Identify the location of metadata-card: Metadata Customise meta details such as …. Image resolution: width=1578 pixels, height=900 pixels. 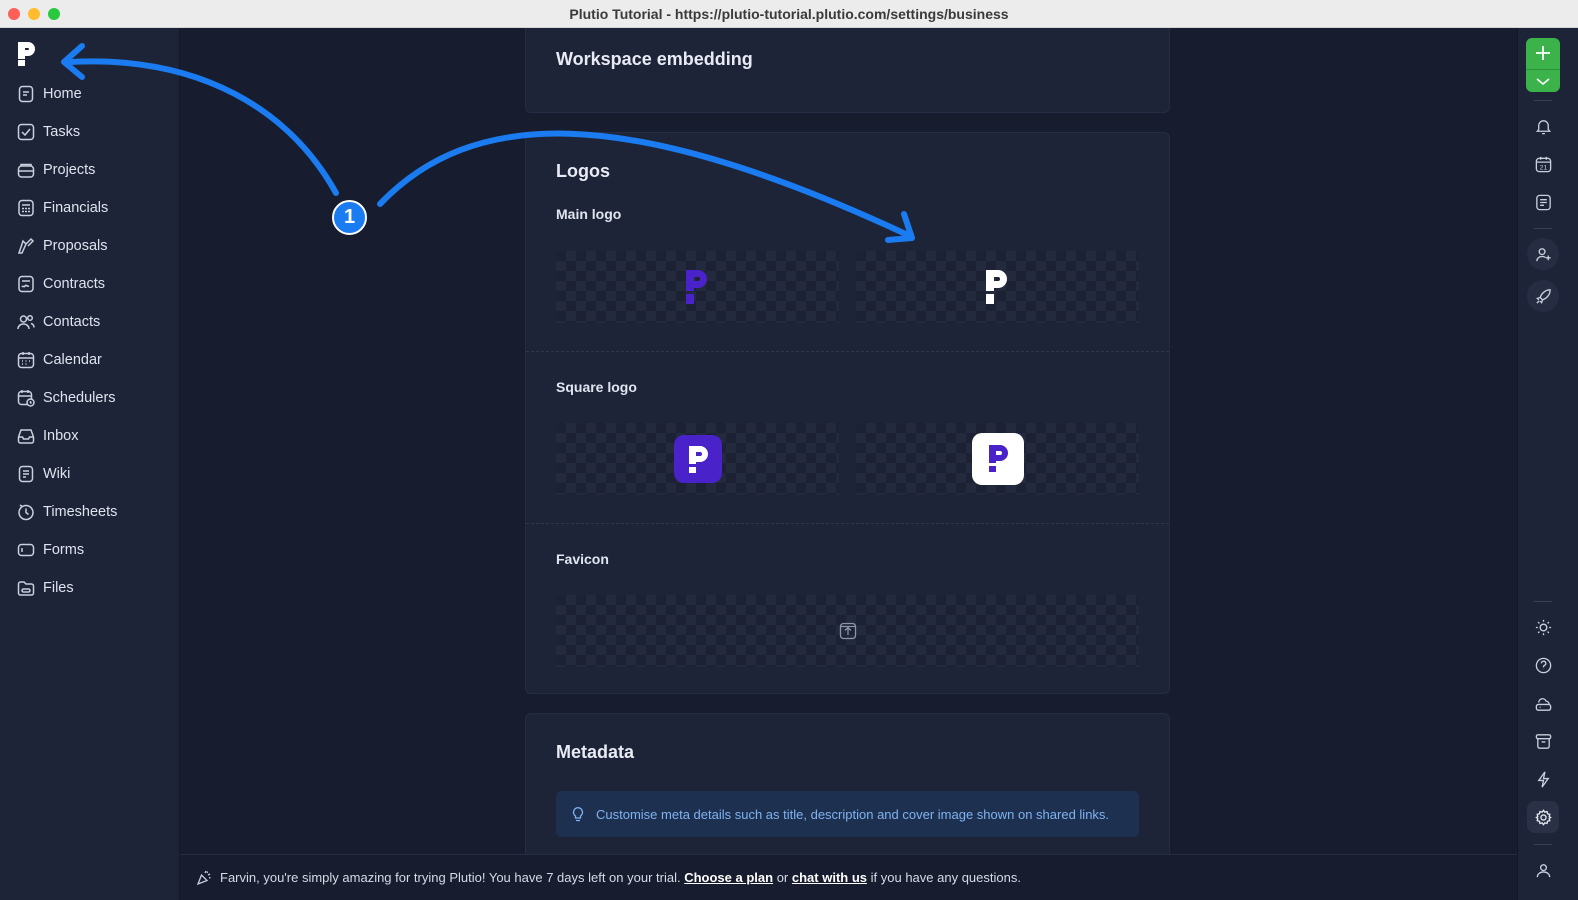
(847, 783).